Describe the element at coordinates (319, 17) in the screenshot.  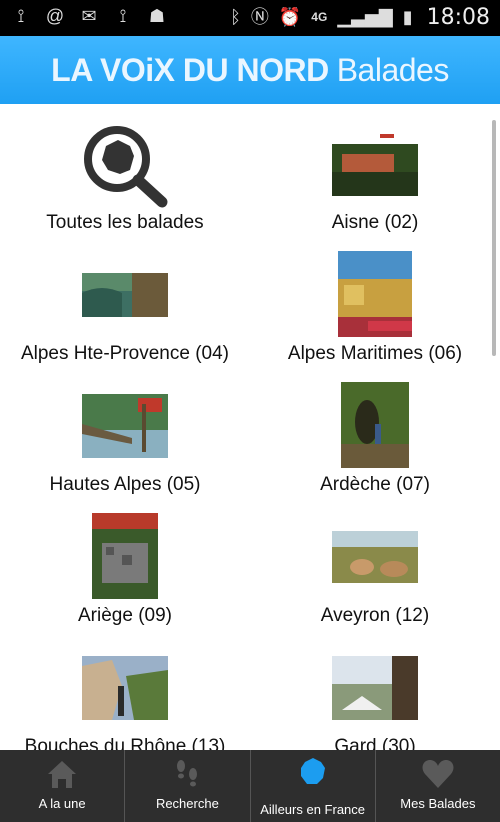
I see `network-label: 4G` at that location.